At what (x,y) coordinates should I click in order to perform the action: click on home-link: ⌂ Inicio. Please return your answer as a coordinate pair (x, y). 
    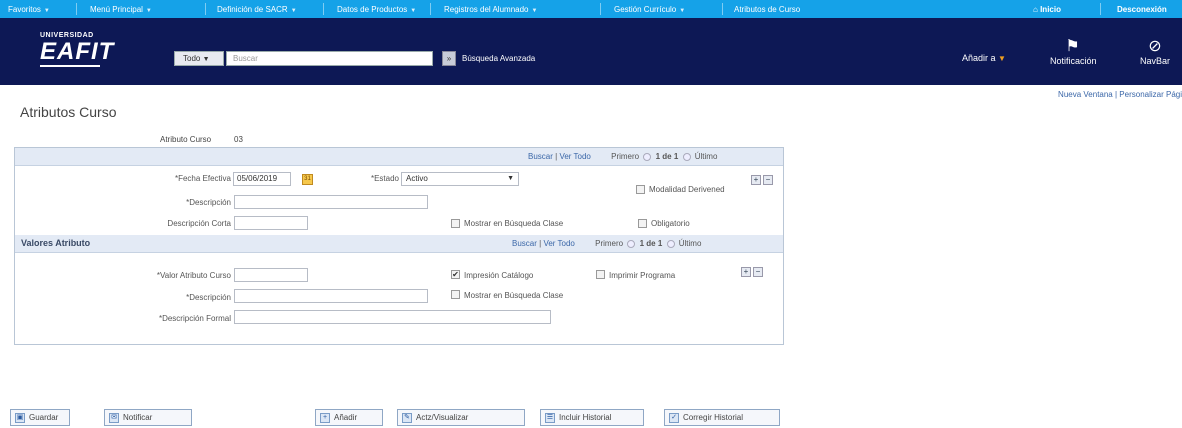
    Looking at the image, I should click on (1047, 9).